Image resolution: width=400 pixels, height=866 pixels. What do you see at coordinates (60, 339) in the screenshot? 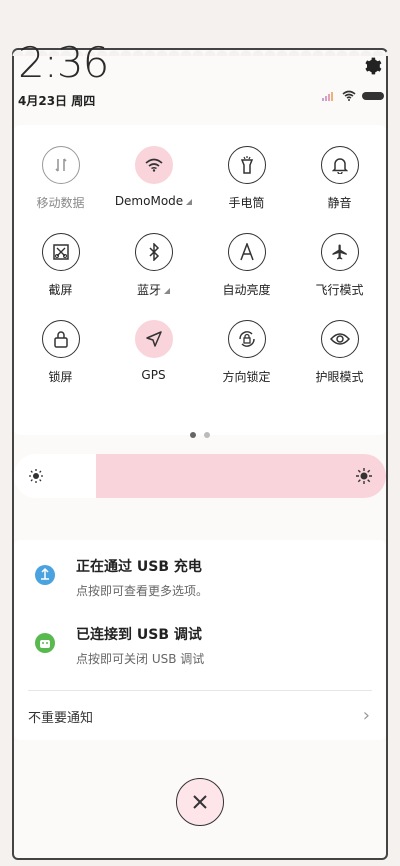
I see `lock-icon` at bounding box center [60, 339].